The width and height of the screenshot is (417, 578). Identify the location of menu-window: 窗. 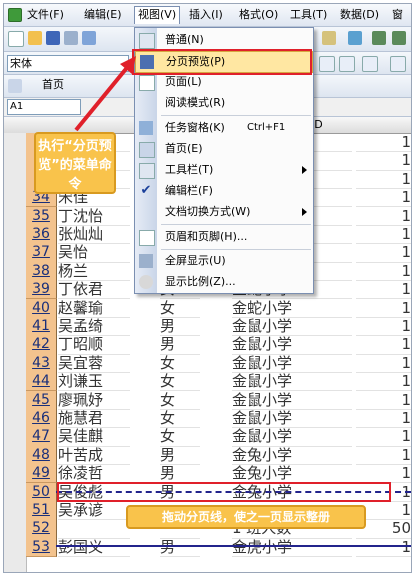
(397, 15).